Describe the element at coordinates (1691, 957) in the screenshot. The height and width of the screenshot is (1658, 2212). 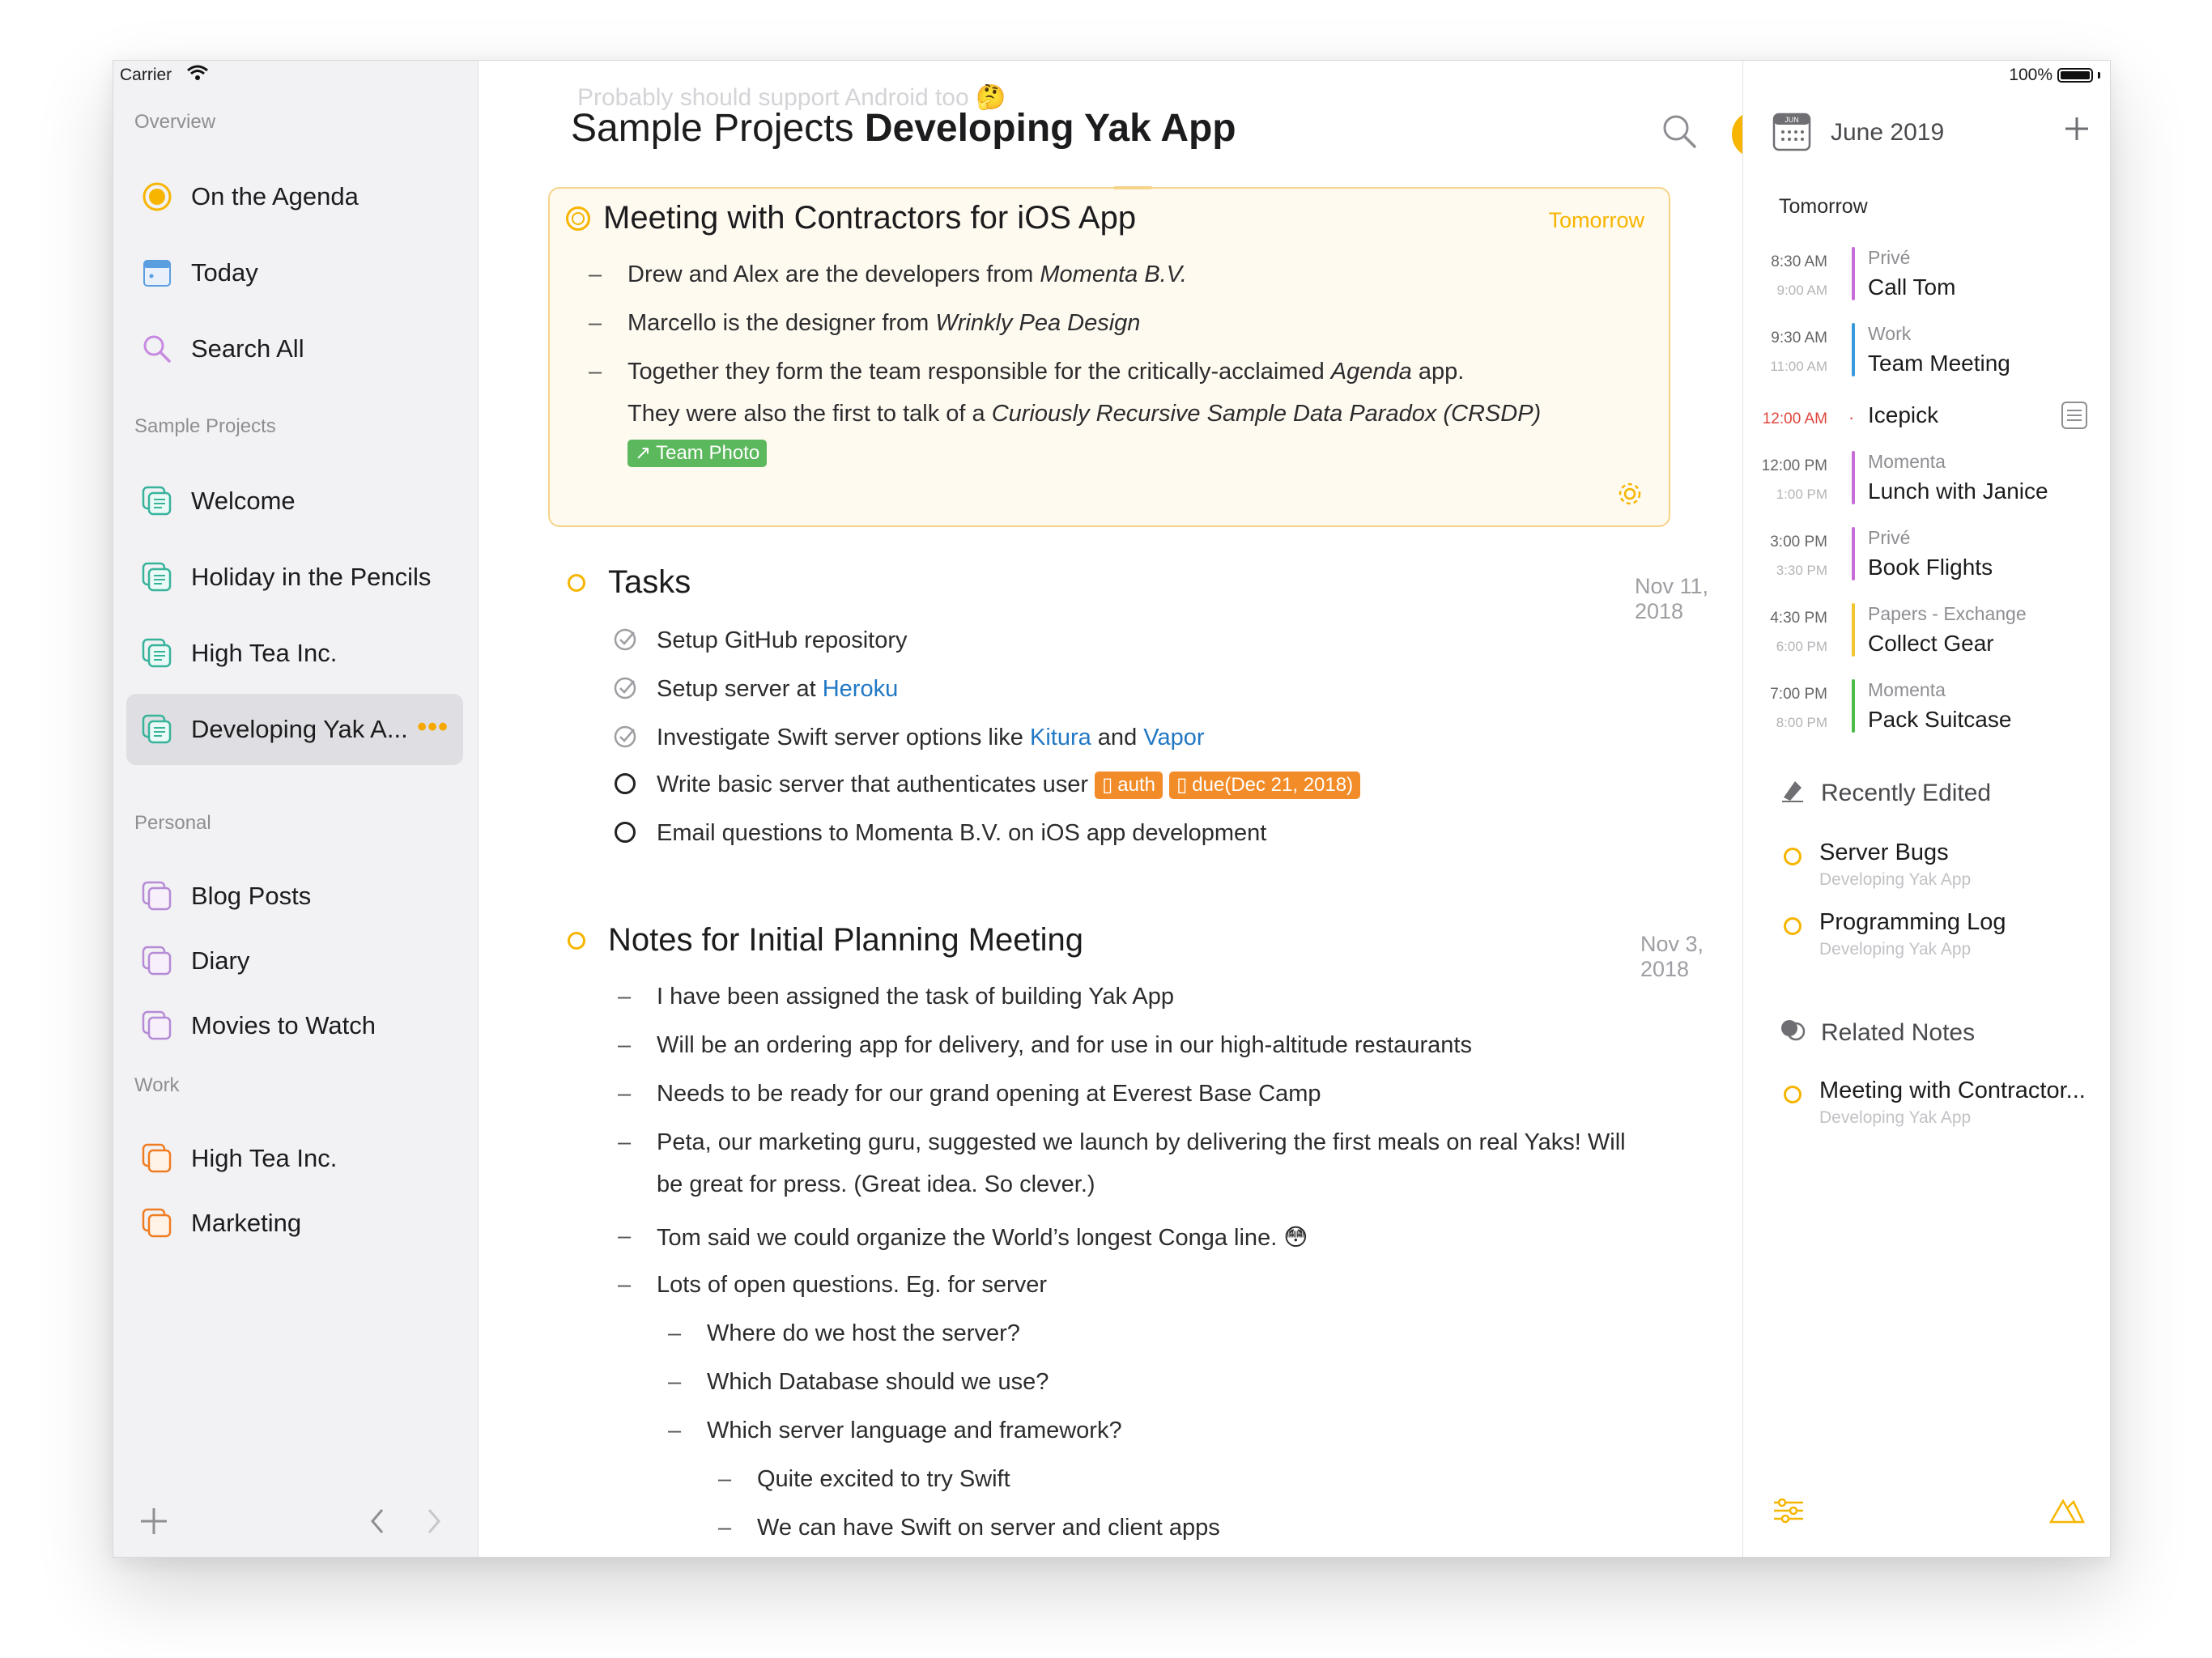
I see `note-date: Nov 3, 2018` at that location.